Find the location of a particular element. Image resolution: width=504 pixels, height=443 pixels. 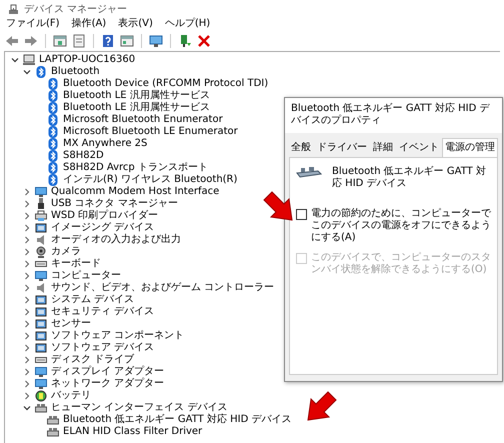

document-icon is located at coordinates (79, 41).